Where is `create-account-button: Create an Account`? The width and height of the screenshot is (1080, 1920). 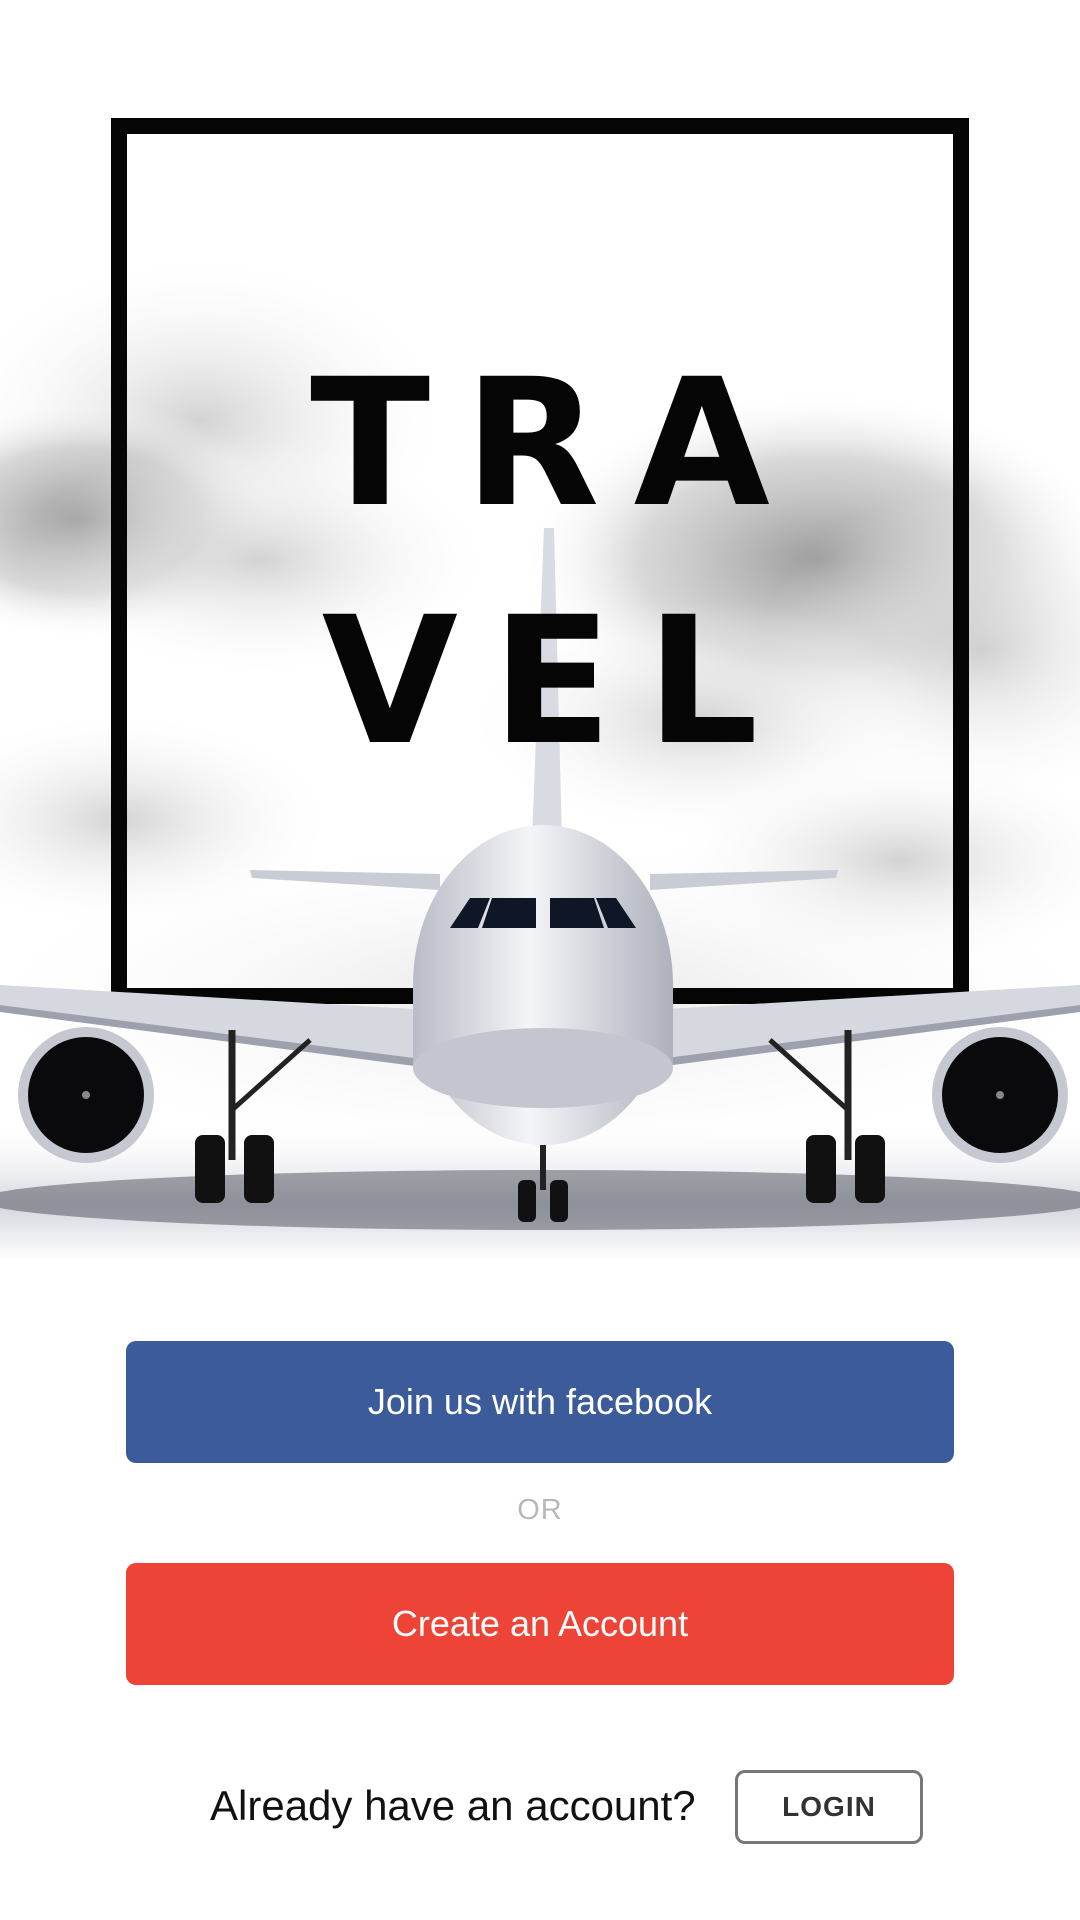 create-account-button: Create an Account is located at coordinates (540, 1624).